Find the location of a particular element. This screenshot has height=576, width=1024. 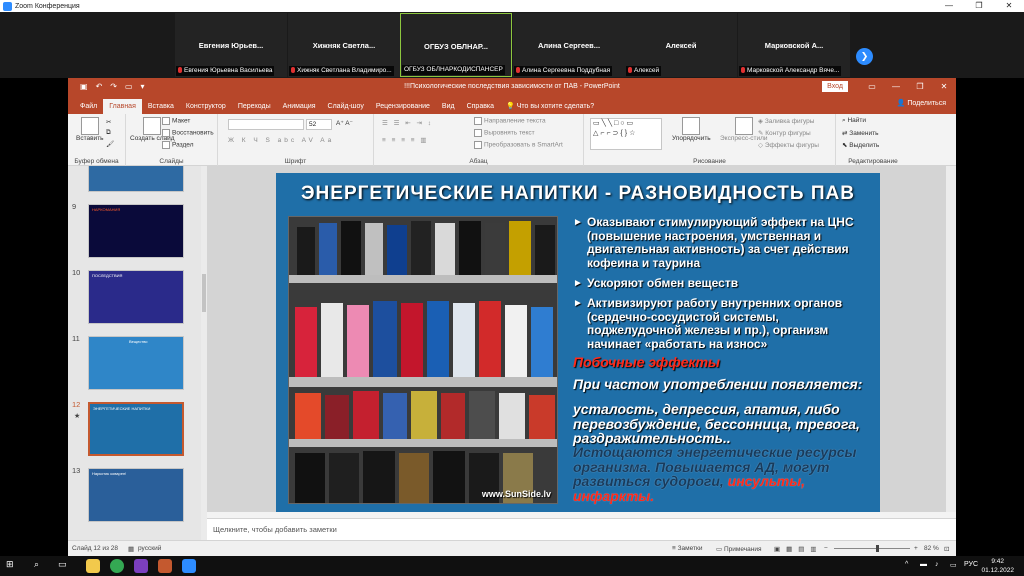

comments-button: ▭ Примечания is located at coordinates (738, 549).